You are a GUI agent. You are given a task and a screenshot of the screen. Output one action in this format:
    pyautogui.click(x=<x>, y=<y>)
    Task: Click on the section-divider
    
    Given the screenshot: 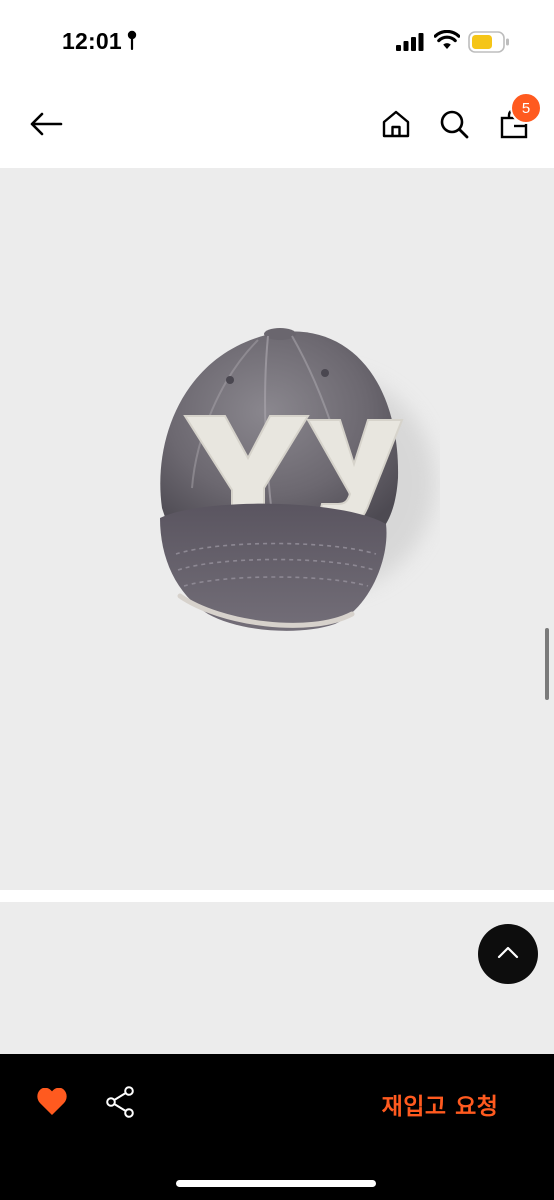 What is the action you would take?
    pyautogui.click(x=277, y=896)
    